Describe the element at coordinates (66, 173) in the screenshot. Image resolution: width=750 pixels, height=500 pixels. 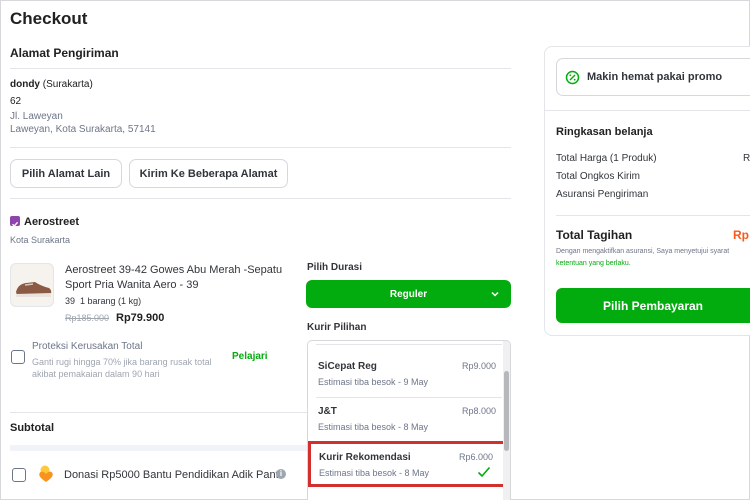
I see `choose-other-address-button: Pilih Alamat Lain` at that location.